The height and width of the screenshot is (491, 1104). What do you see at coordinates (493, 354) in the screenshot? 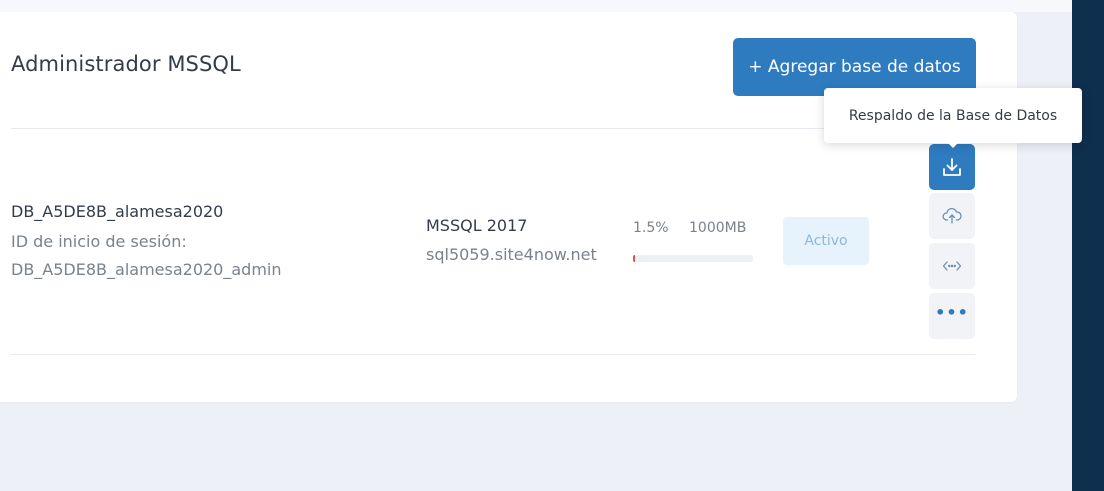
I see `row-divider` at bounding box center [493, 354].